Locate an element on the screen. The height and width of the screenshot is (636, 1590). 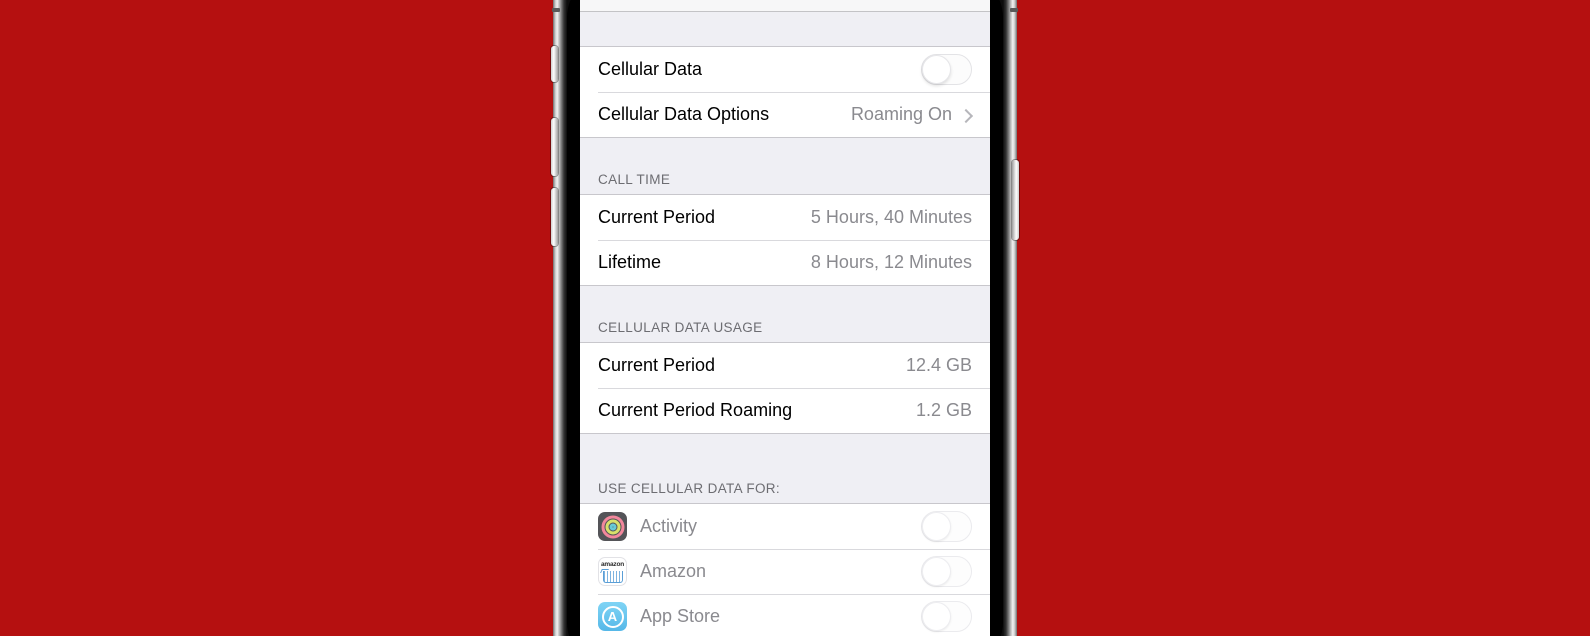
amazon-cart-basket is located at coordinates (613, 577).